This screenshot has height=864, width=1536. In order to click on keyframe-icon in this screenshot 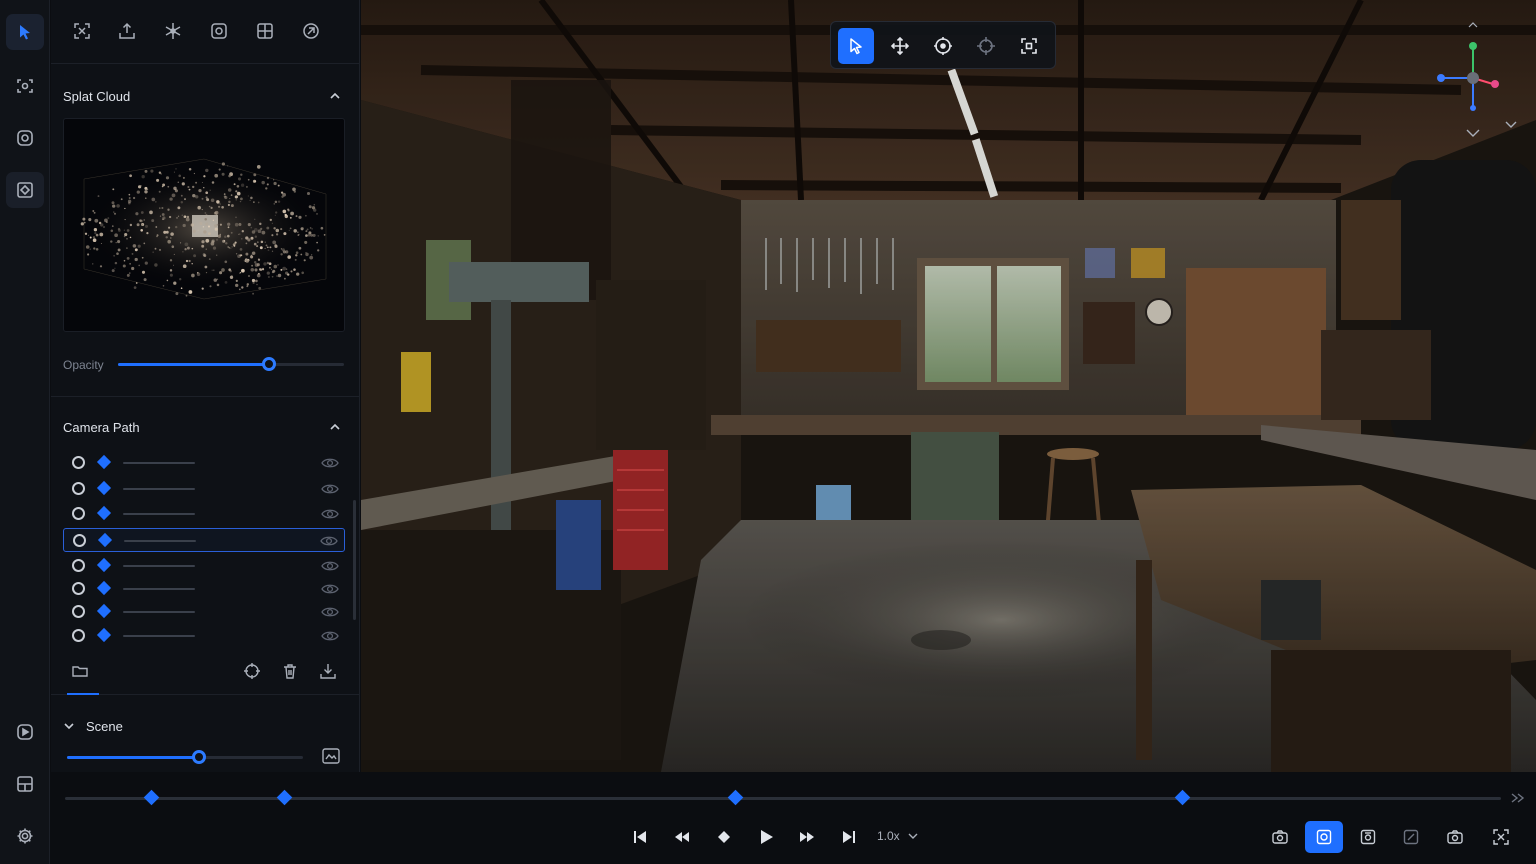, I will do `click(724, 837)`.